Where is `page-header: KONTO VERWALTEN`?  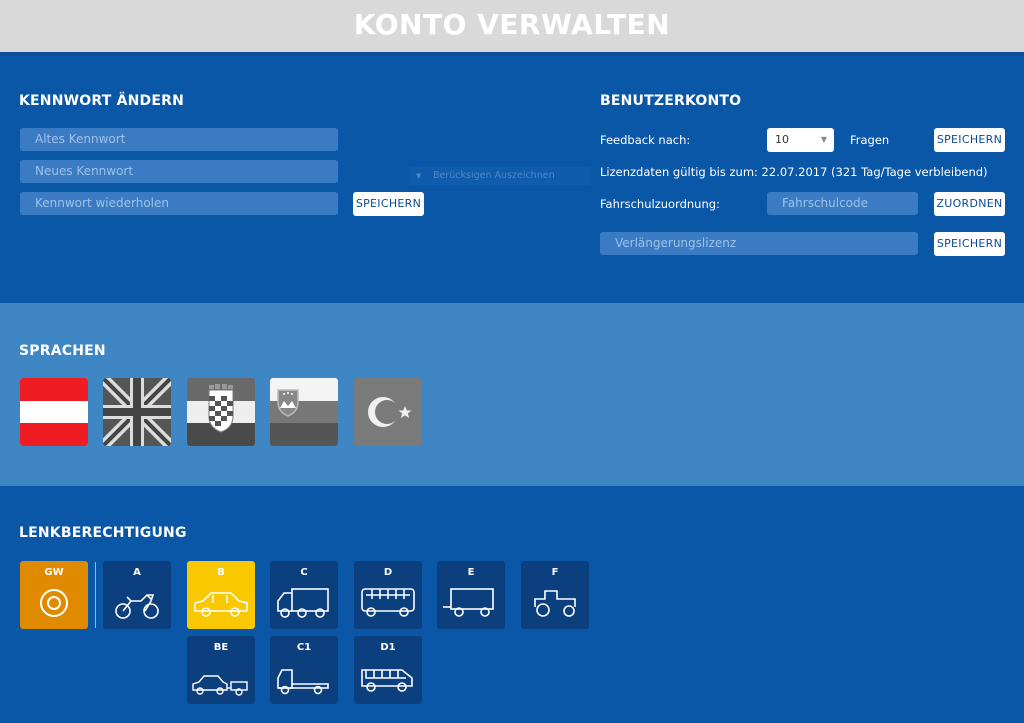
page-header: KONTO VERWALTEN is located at coordinates (512, 26).